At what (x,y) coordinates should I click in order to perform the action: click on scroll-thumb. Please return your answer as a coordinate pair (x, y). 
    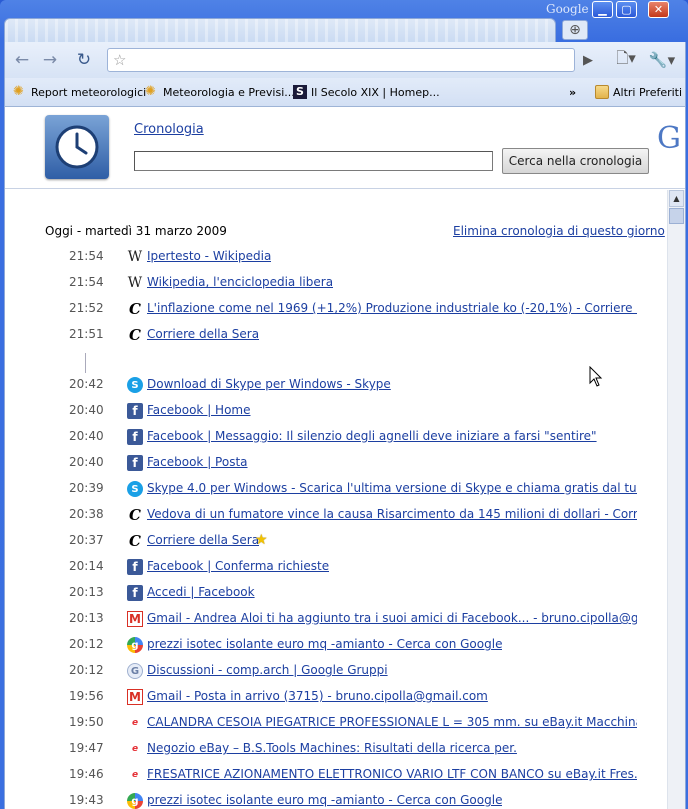
    Looking at the image, I should click on (676, 216).